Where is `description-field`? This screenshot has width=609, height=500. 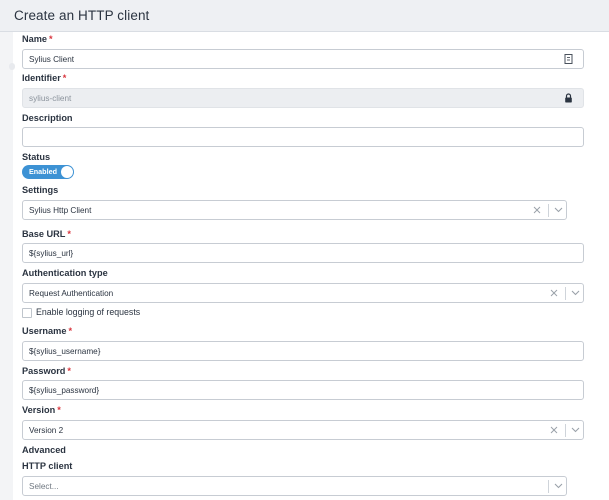 description-field is located at coordinates (303, 137).